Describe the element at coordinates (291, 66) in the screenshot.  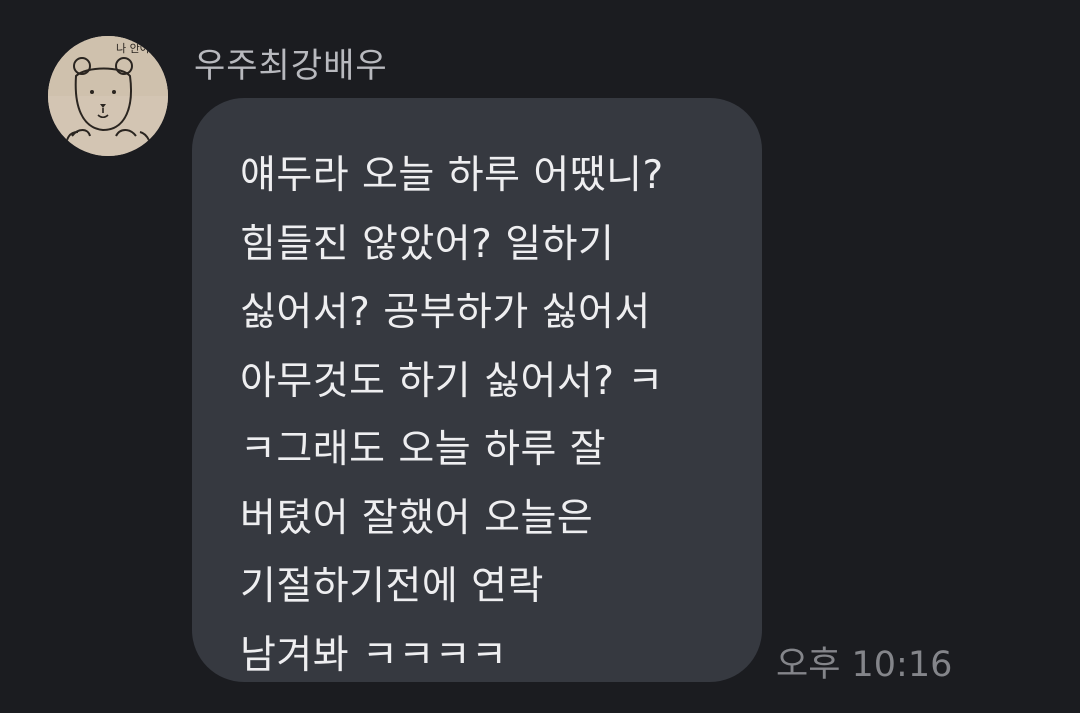
I see `sender-name: 우주최강배우` at that location.